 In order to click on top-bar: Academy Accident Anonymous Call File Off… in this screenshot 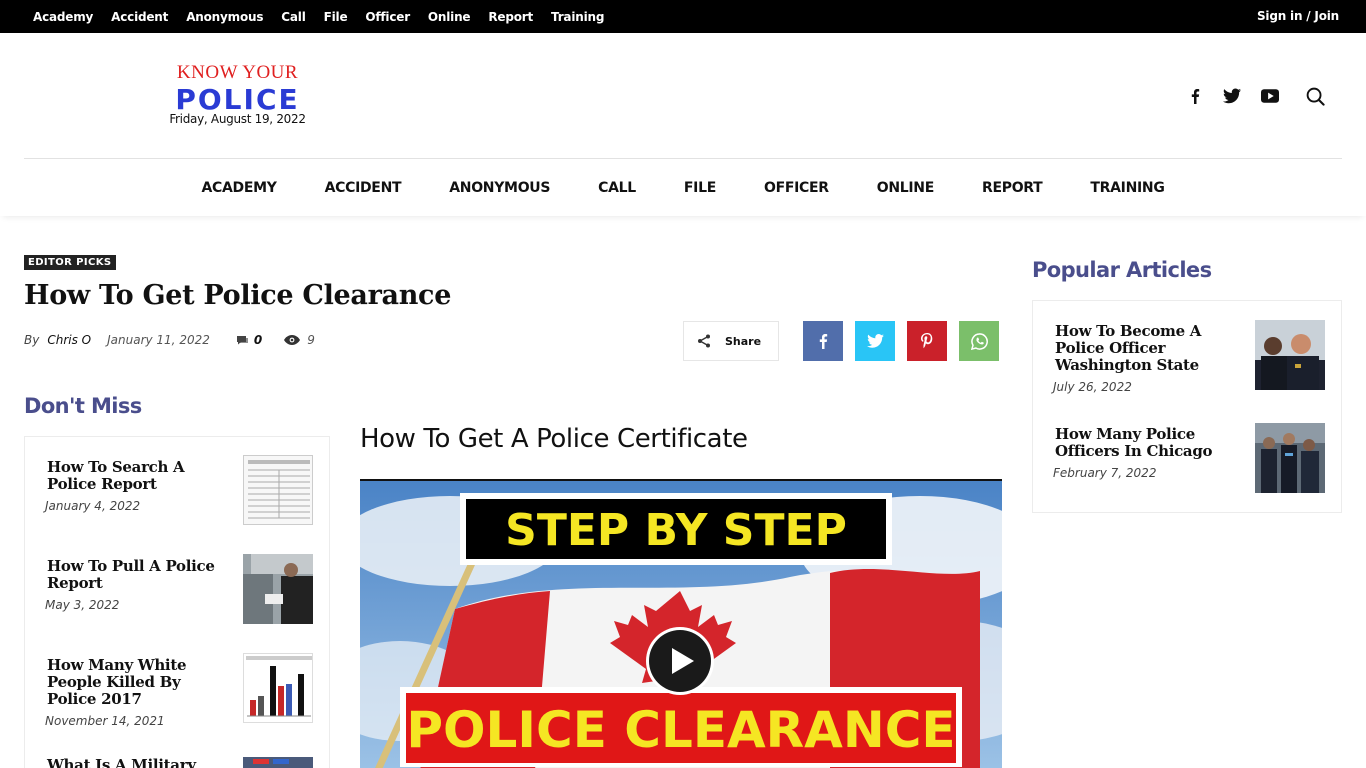, I will do `click(683, 16)`.